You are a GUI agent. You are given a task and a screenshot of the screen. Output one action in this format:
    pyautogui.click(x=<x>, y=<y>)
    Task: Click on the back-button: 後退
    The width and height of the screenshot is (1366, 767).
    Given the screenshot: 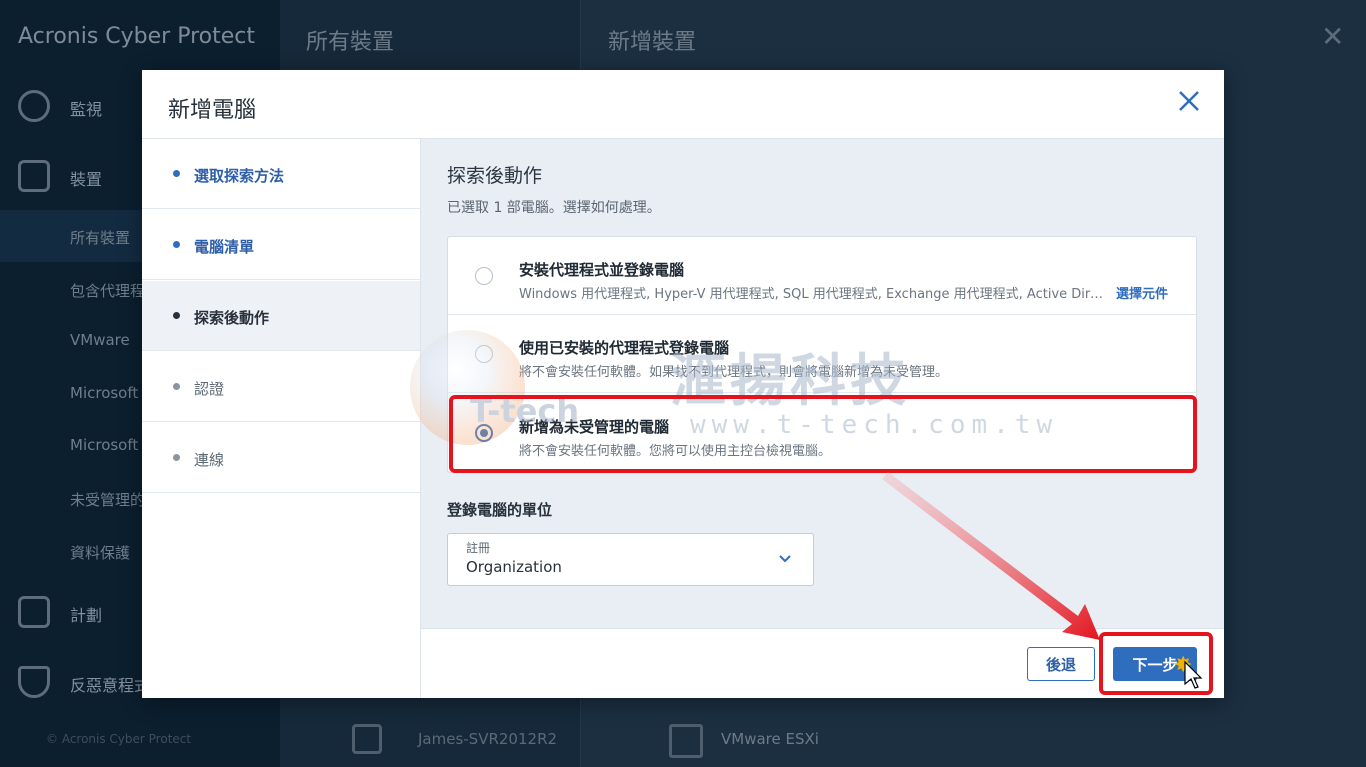 What is the action you would take?
    pyautogui.click(x=1061, y=664)
    